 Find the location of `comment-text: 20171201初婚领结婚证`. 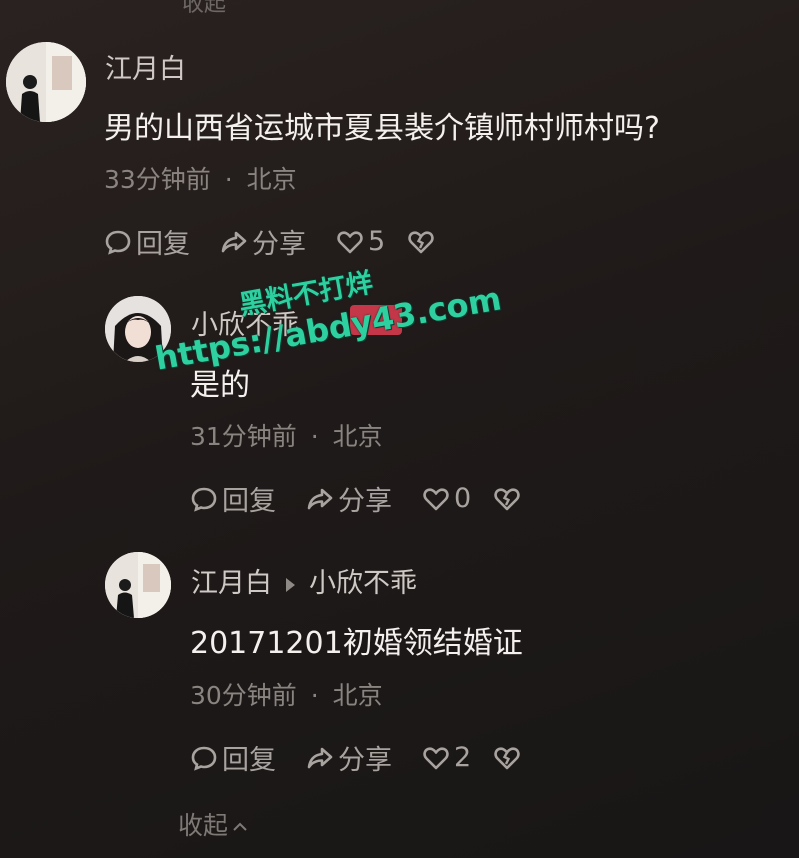

comment-text: 20171201初婚领结婚证 is located at coordinates (356, 643).